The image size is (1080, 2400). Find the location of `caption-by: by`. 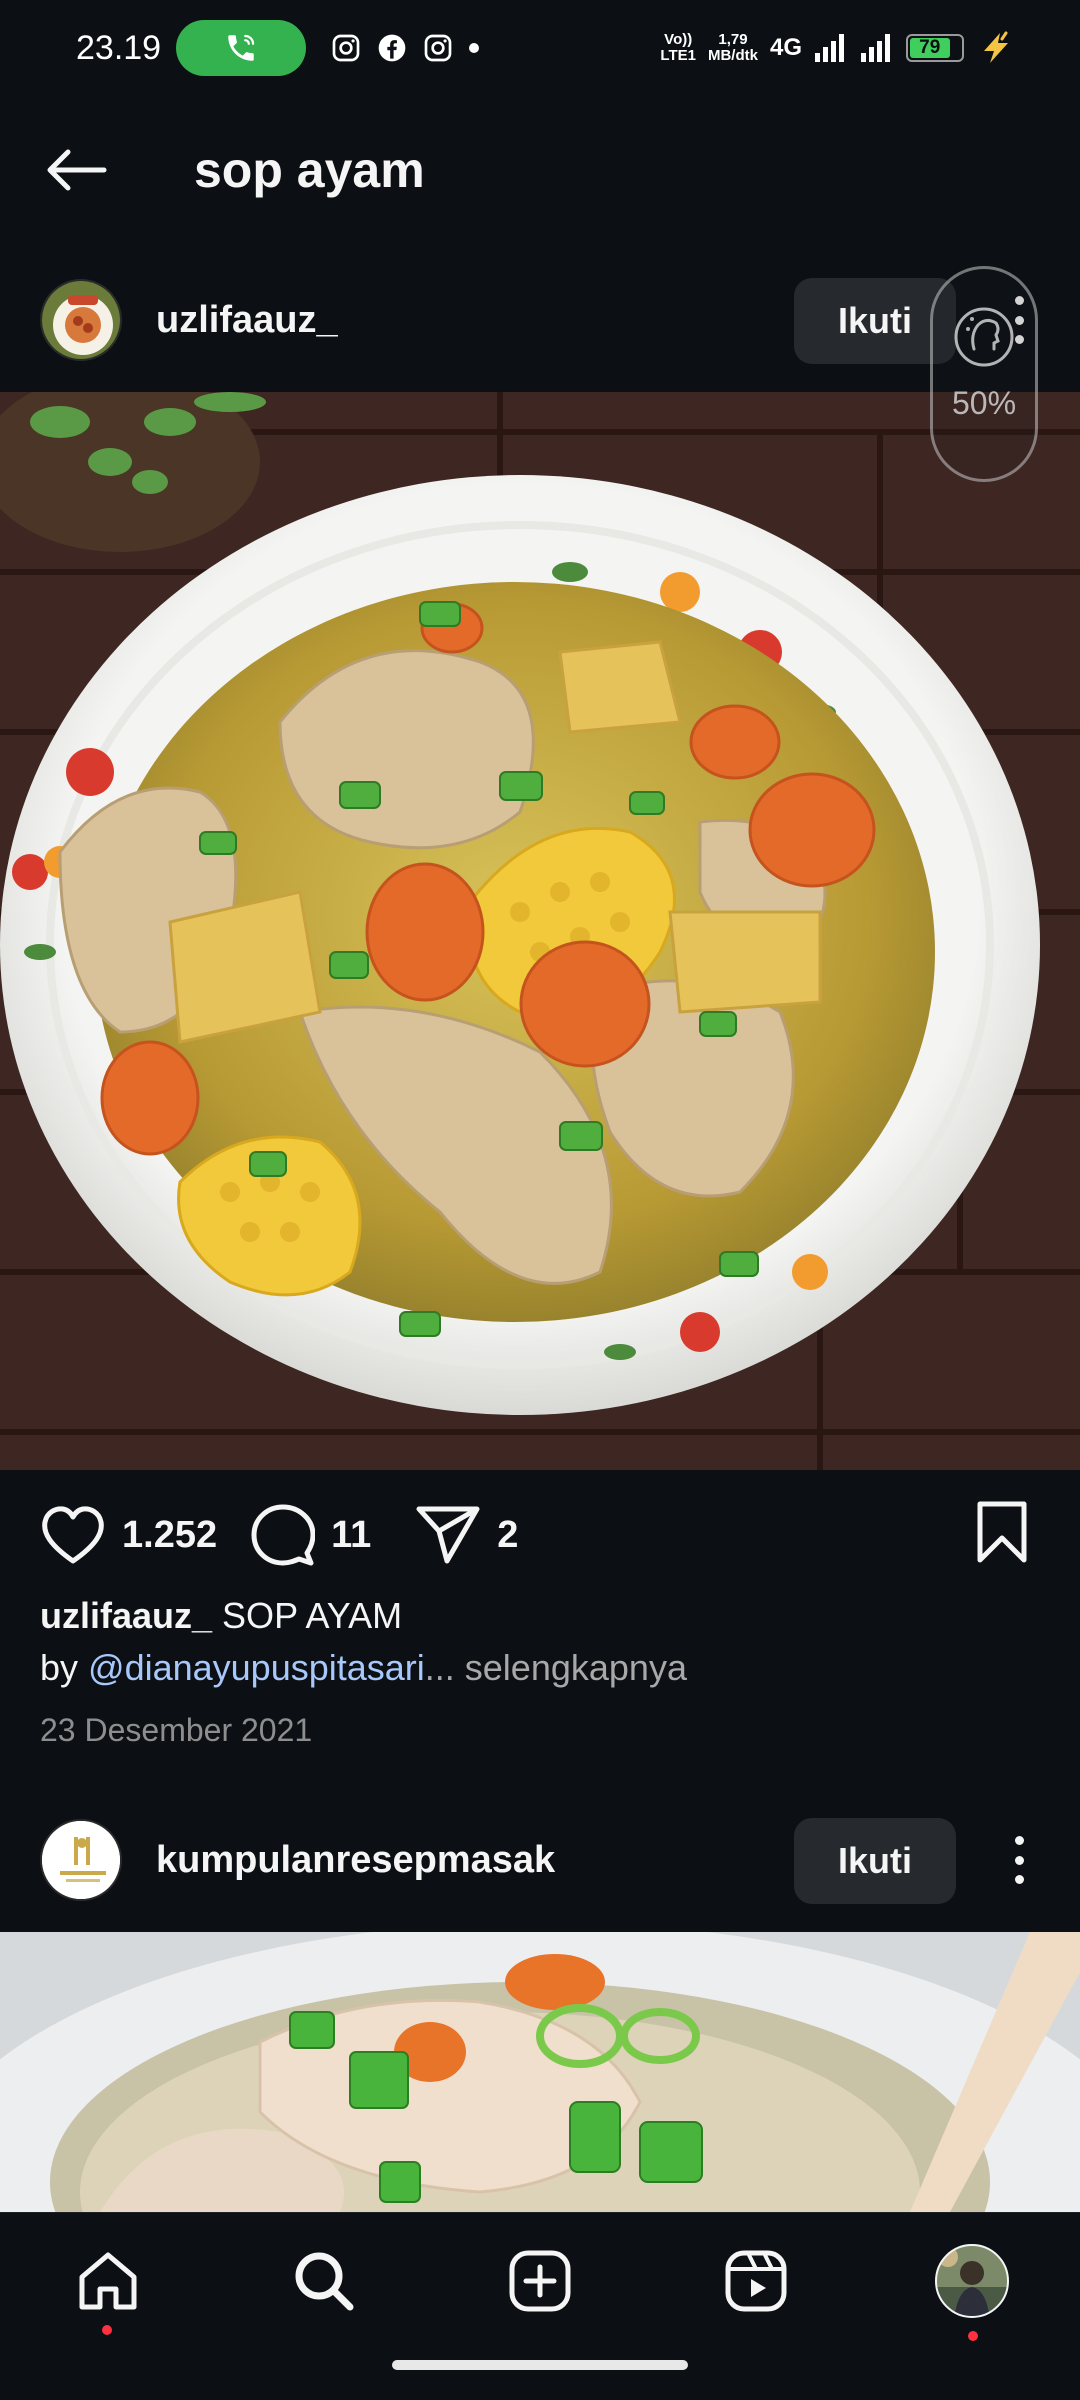

caption-by: by is located at coordinates (64, 1667).